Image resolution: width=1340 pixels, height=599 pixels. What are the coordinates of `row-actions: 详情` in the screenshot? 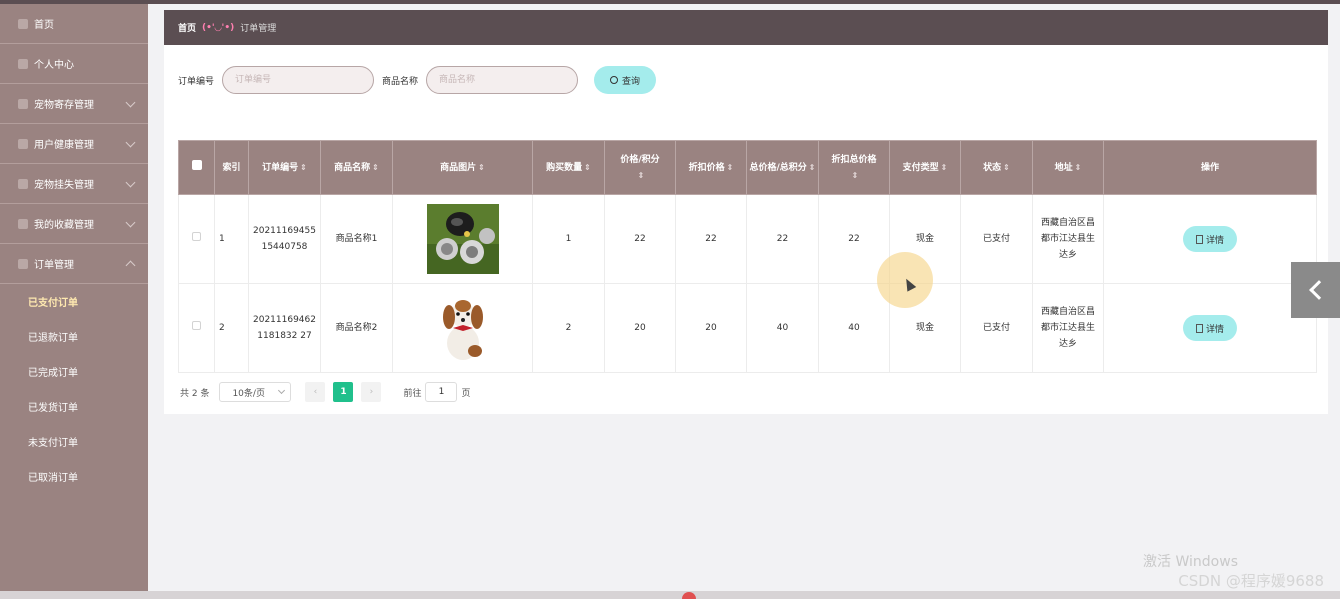 It's located at (1210, 328).